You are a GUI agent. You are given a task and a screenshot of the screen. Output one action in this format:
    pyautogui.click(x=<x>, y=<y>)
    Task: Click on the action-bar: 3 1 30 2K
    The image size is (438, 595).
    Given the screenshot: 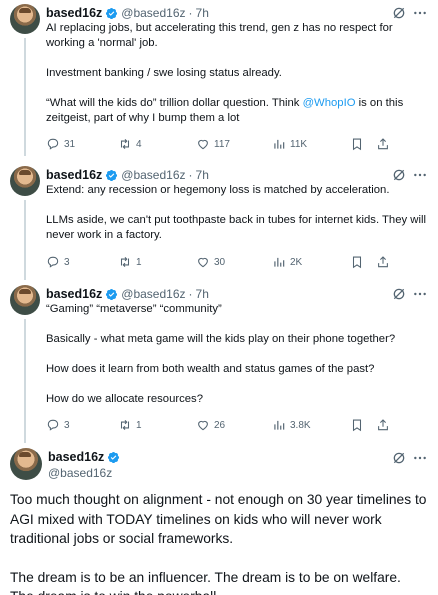 What is the action you would take?
    pyautogui.click(x=237, y=262)
    